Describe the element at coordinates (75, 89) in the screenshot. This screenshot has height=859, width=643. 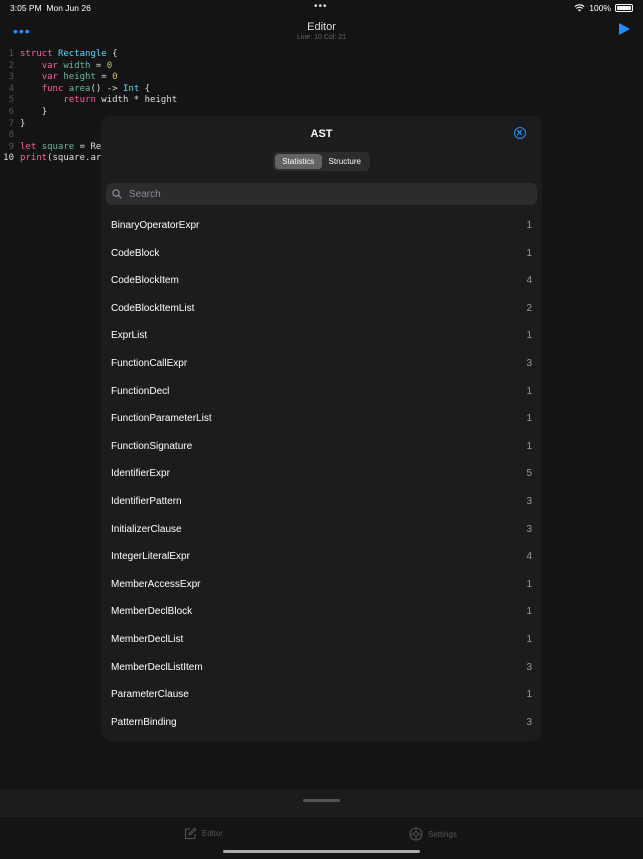
I see `code-line: 4 func area() -> Int {` at that location.